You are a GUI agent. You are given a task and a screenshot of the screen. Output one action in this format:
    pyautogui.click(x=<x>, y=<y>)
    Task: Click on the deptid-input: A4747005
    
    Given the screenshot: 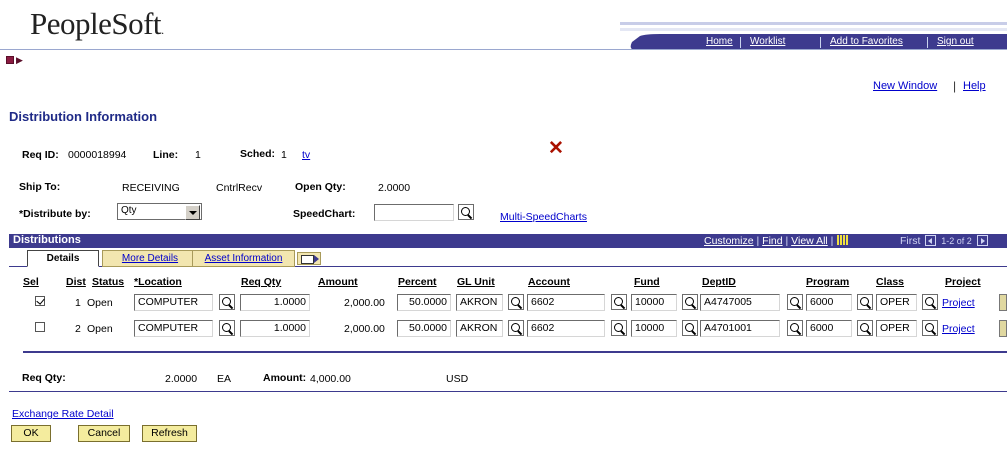 What is the action you would take?
    pyautogui.click(x=740, y=302)
    